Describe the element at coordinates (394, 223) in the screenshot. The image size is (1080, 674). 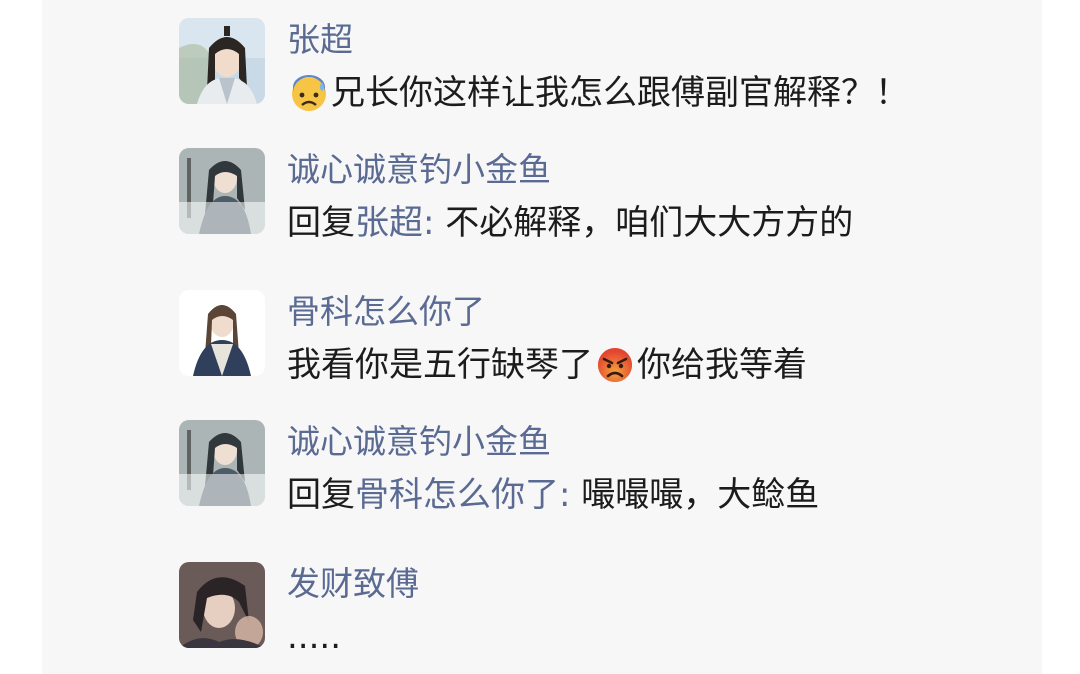
I see `reply-target-link: 张超:` at that location.